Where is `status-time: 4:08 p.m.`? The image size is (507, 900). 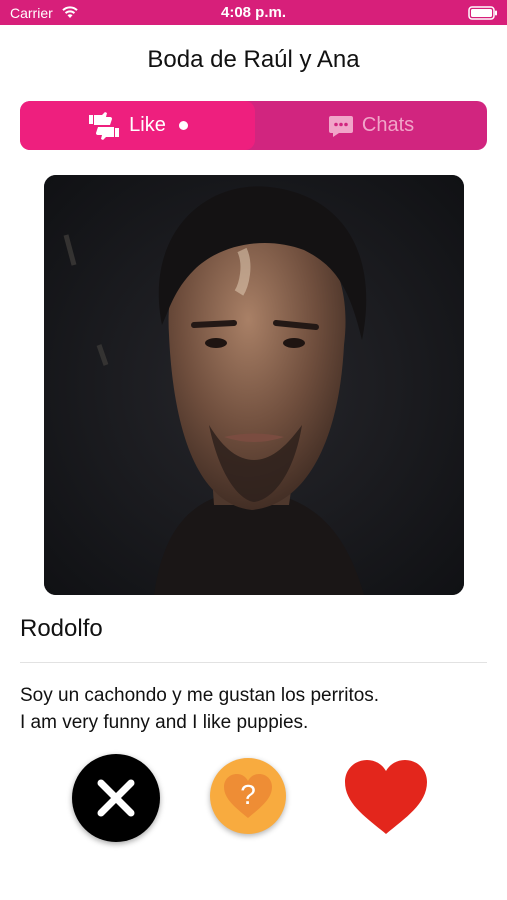 status-time: 4:08 p.m. is located at coordinates (253, 12).